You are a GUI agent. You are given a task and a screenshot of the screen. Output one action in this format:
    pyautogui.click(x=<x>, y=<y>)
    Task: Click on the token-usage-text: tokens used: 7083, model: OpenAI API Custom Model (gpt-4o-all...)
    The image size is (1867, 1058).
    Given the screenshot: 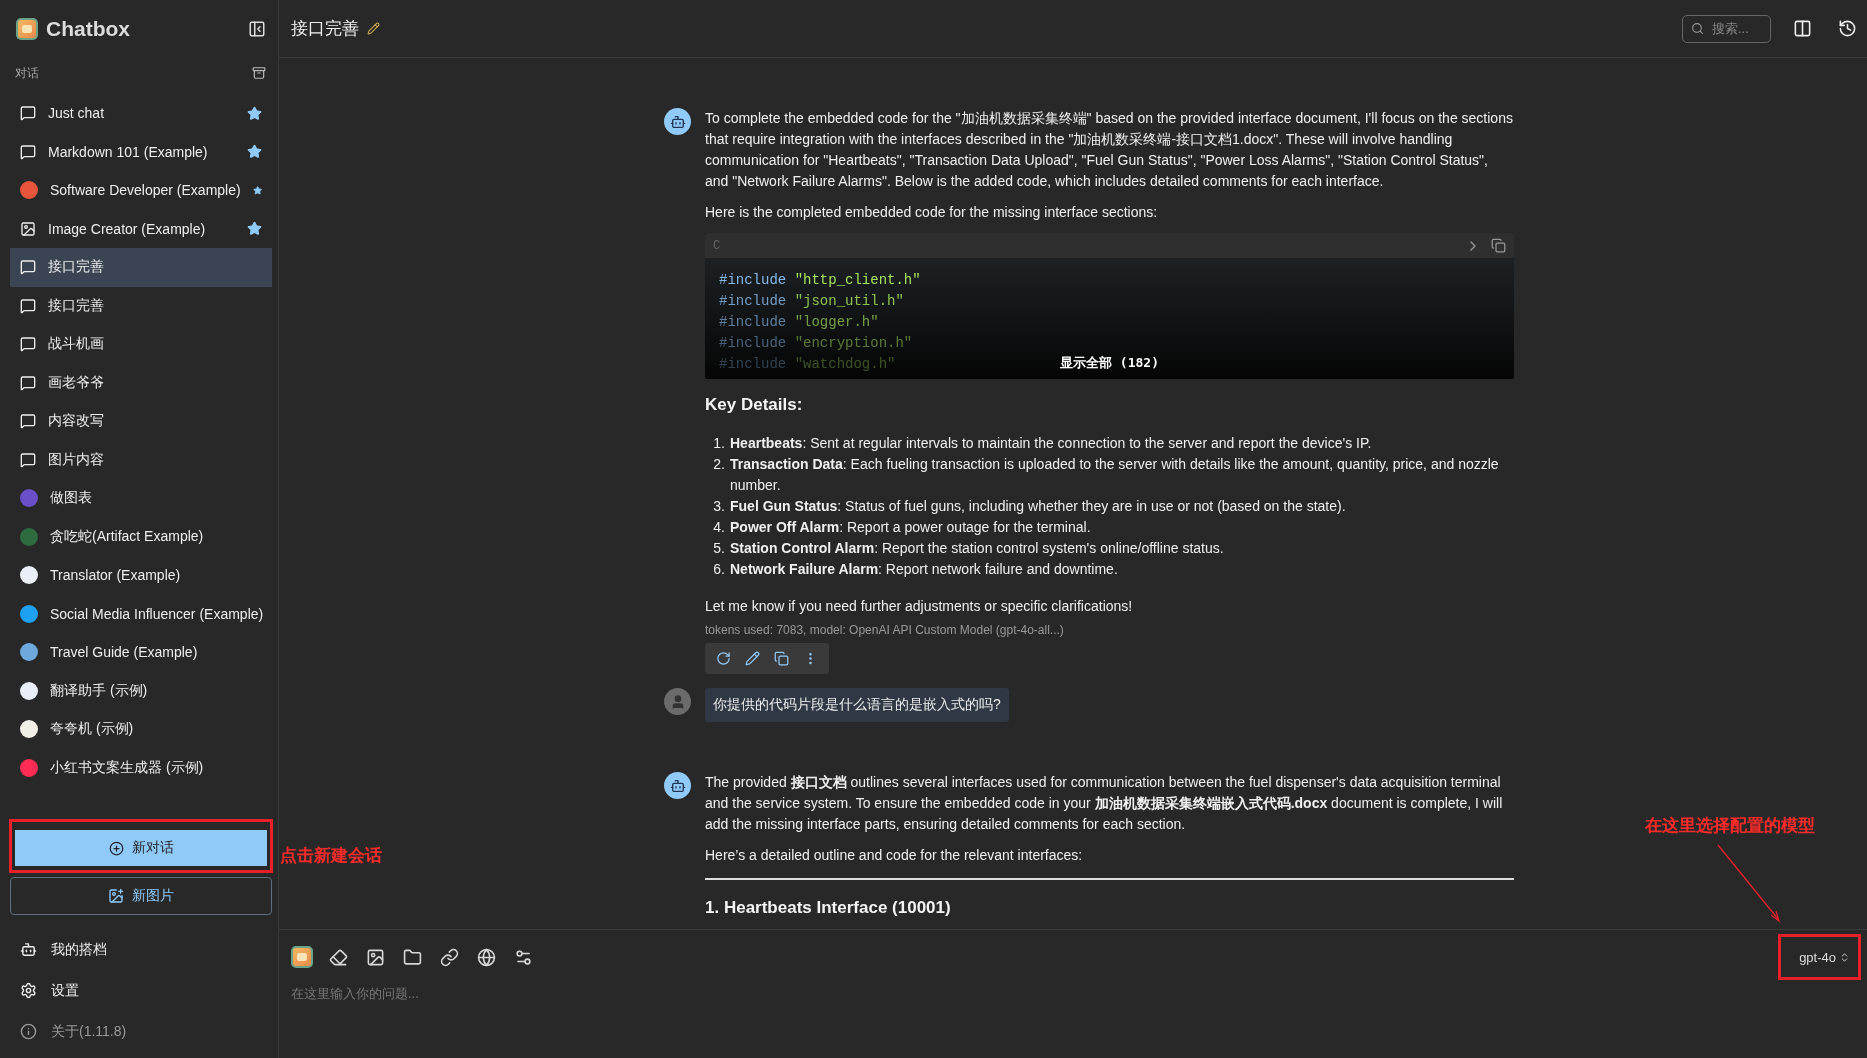 What is the action you would take?
    pyautogui.click(x=885, y=630)
    